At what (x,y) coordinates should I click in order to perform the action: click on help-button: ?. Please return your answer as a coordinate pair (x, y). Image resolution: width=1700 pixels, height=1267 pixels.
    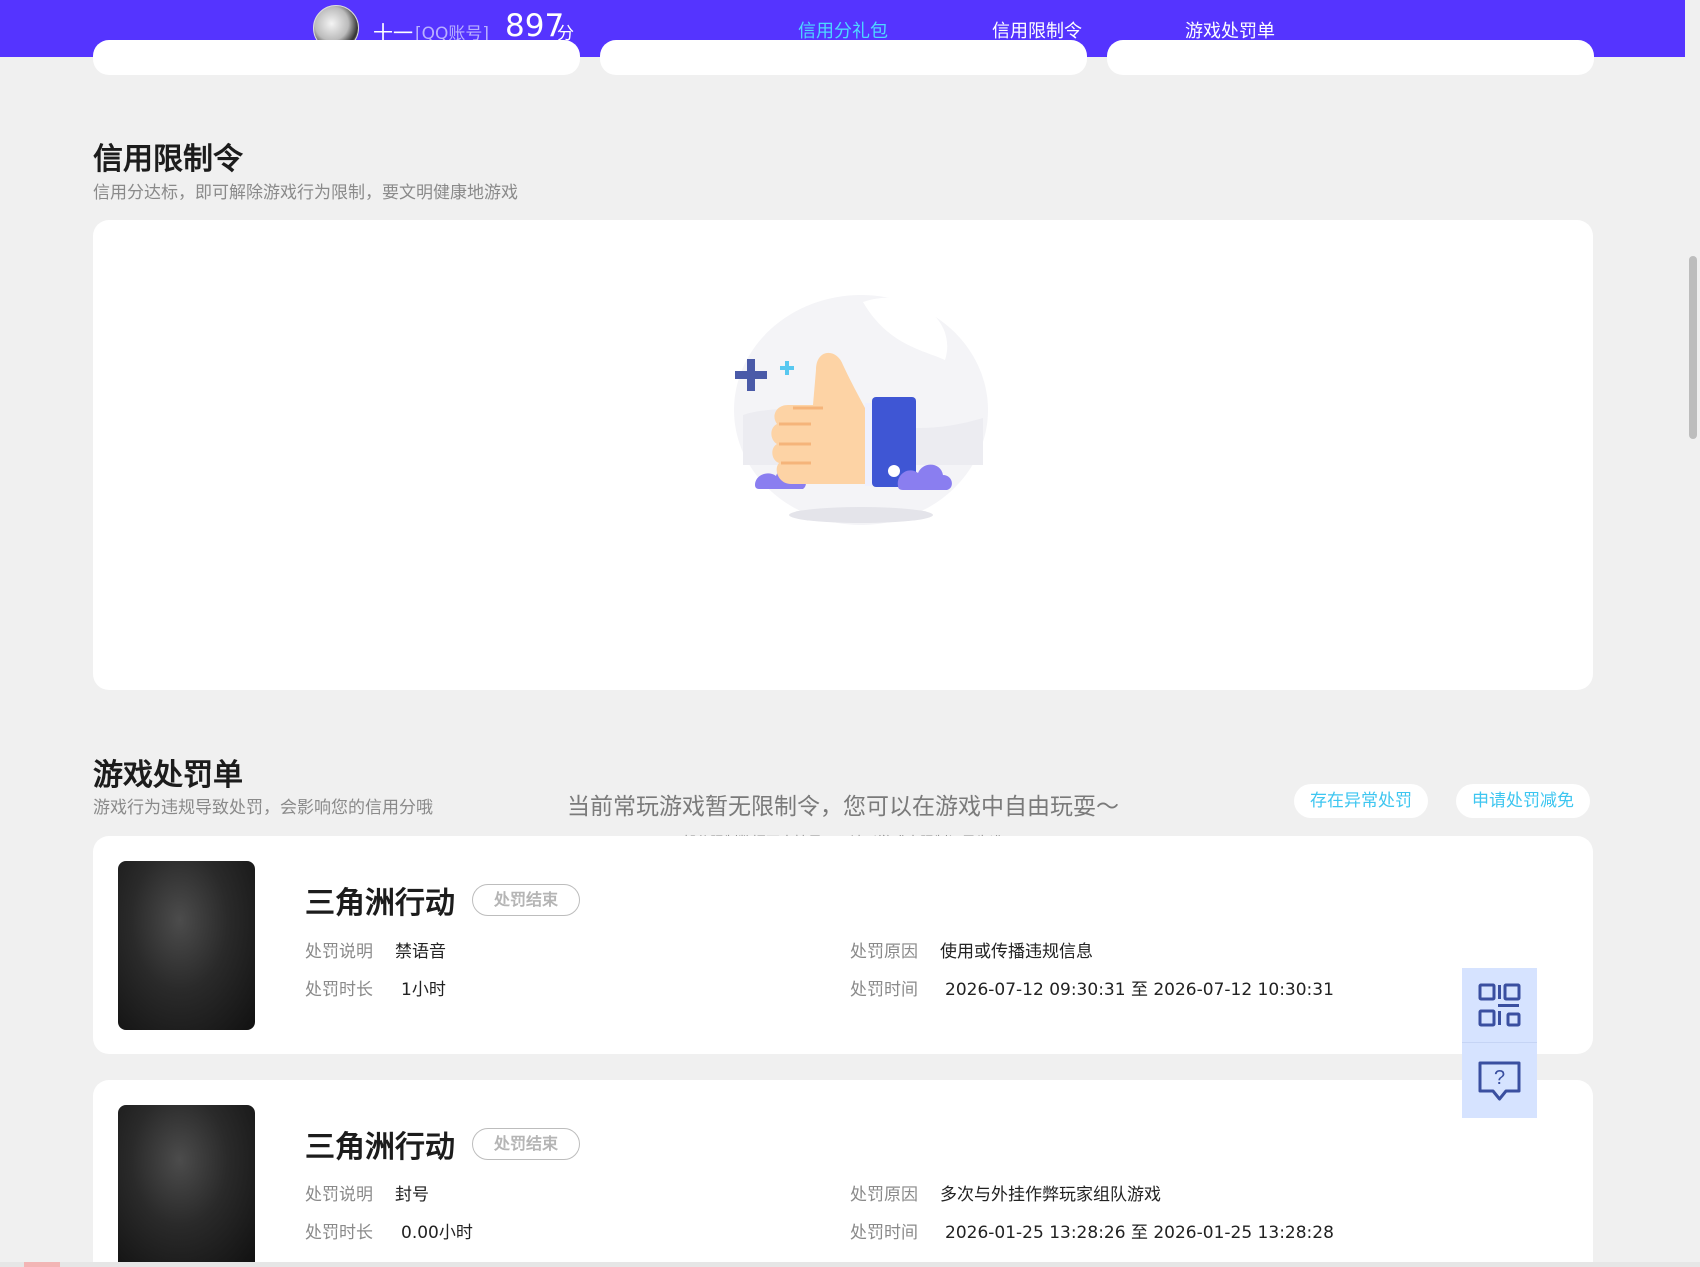
    Looking at the image, I should click on (1499, 1080).